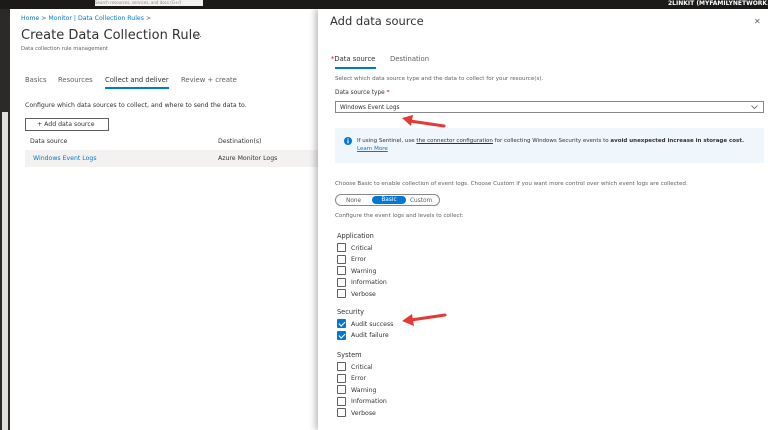 The width and height of the screenshot is (768, 430). What do you see at coordinates (341, 366) in the screenshot?
I see `checkbox-system-critical` at bounding box center [341, 366].